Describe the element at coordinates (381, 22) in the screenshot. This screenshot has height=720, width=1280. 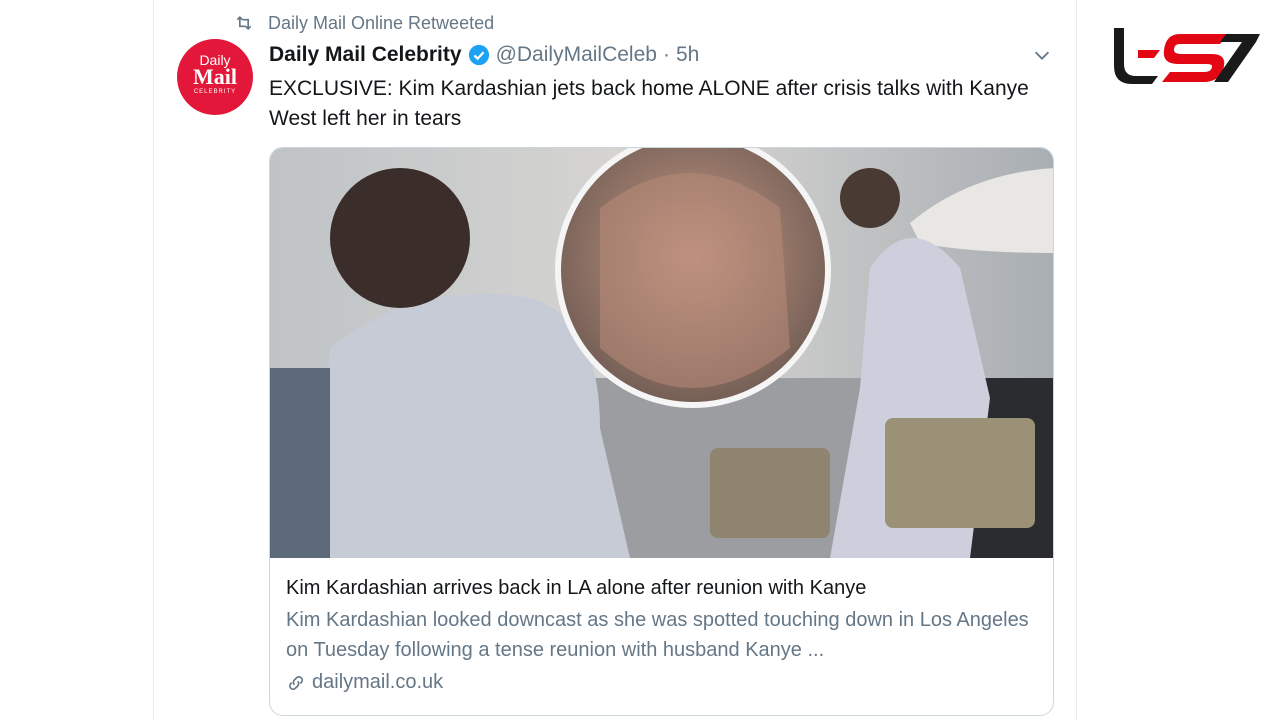
I see `retweet-text: Daily Mail Online Retweeted` at that location.